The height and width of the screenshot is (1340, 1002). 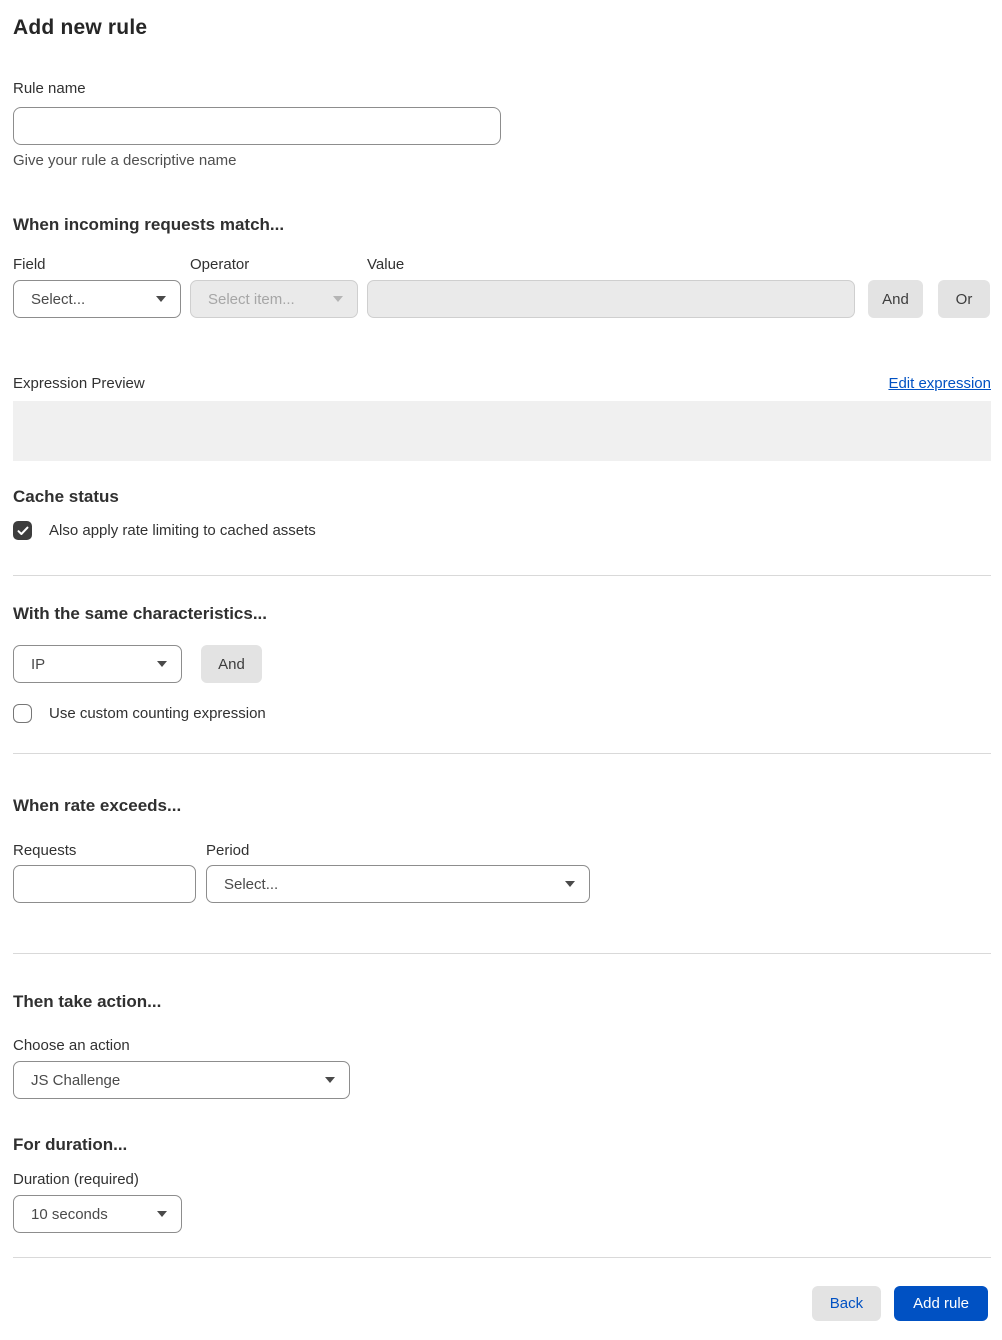 What do you see at coordinates (97, 664) in the screenshot?
I see `characteristic-select: IP` at bounding box center [97, 664].